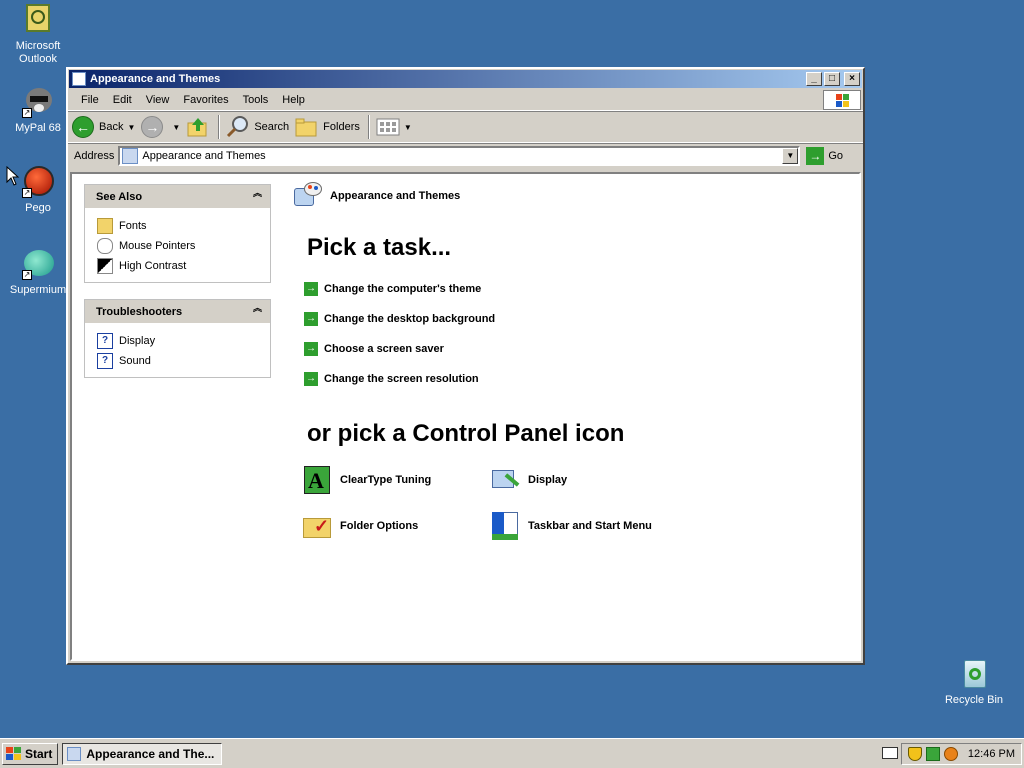  Describe the element at coordinates (293, 100) in the screenshot. I see `menu-help: Help` at that location.